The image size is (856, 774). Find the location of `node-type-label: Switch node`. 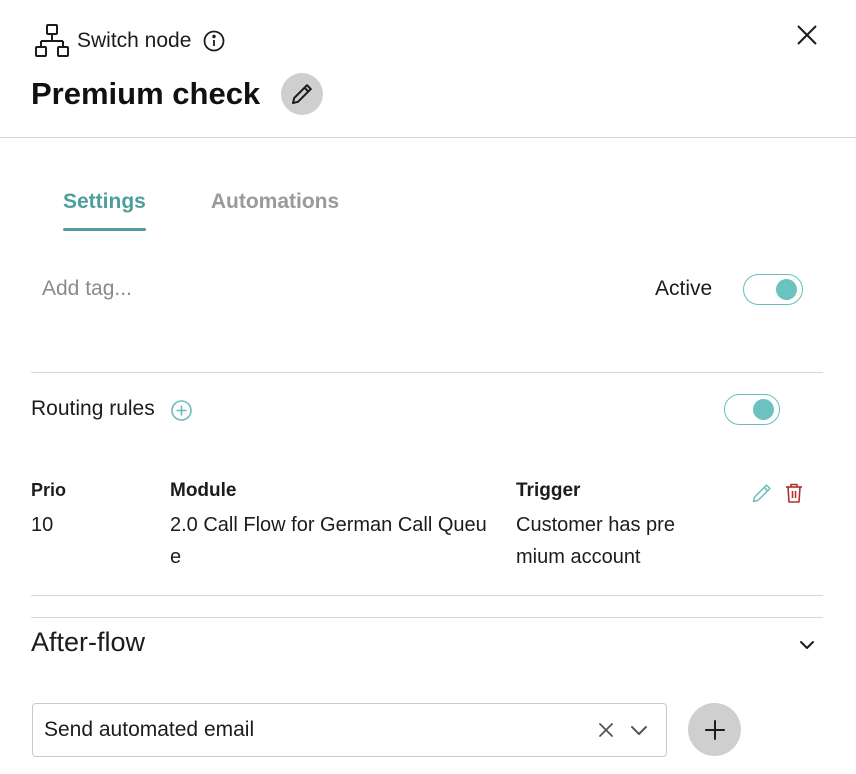

node-type-label: Switch node is located at coordinates (134, 40).